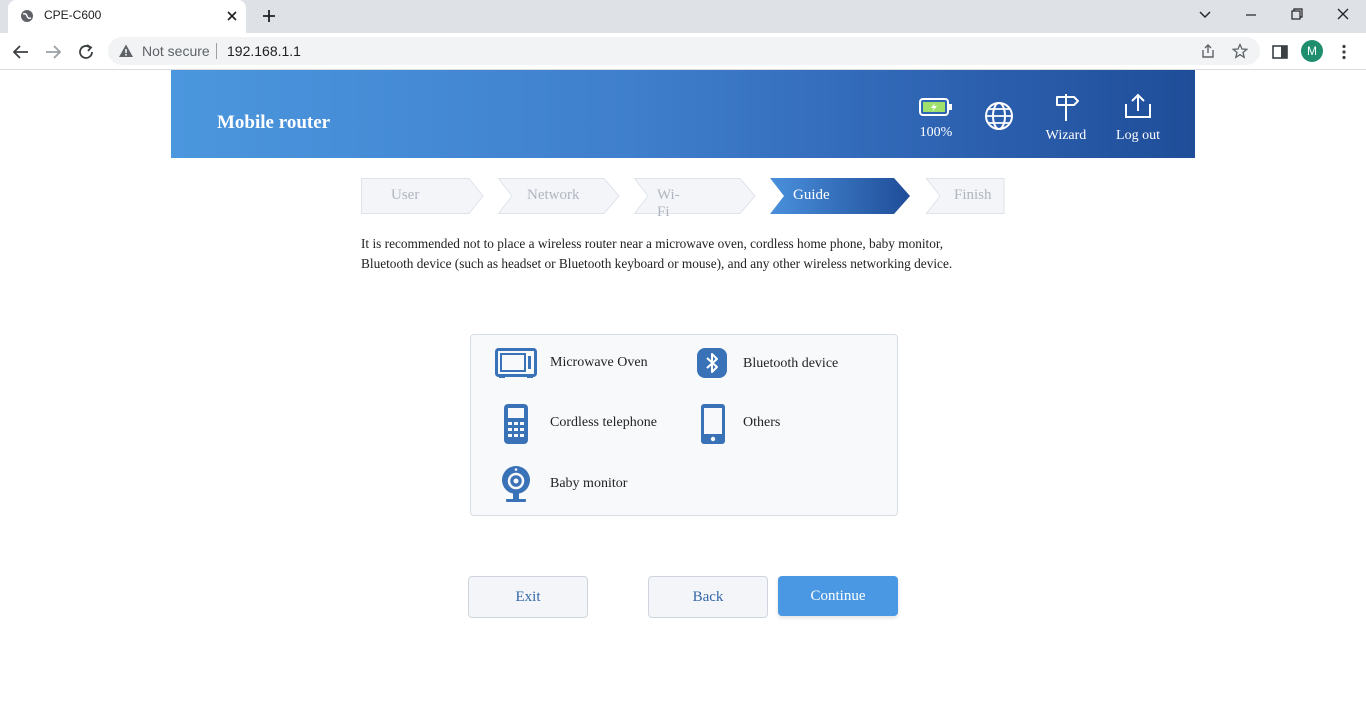 This screenshot has height=713, width=1366. I want to click on browser-tab: CPE-C600, so click(127, 16).